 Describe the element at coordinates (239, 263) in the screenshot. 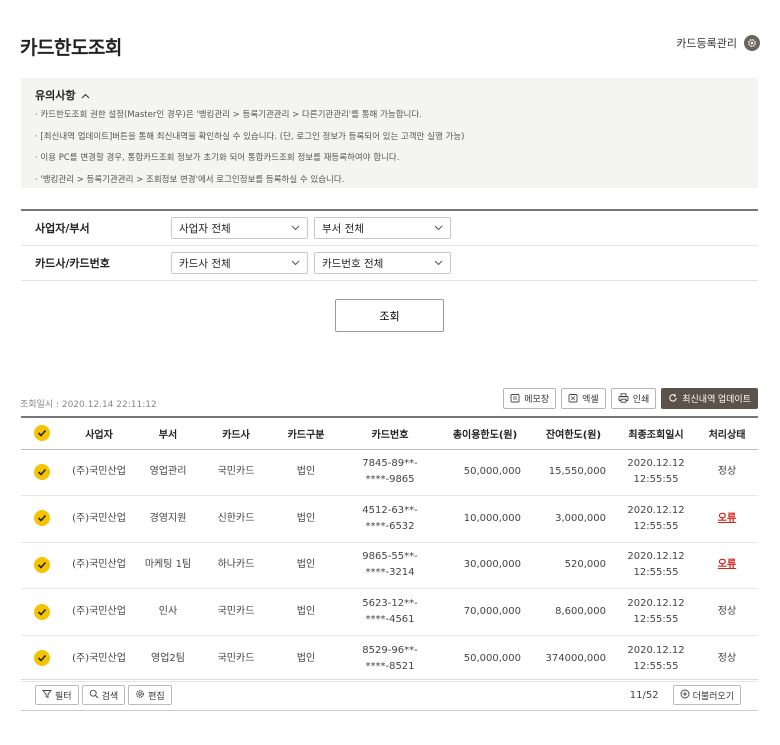

I see `issuer-select: 카드사 전체` at that location.